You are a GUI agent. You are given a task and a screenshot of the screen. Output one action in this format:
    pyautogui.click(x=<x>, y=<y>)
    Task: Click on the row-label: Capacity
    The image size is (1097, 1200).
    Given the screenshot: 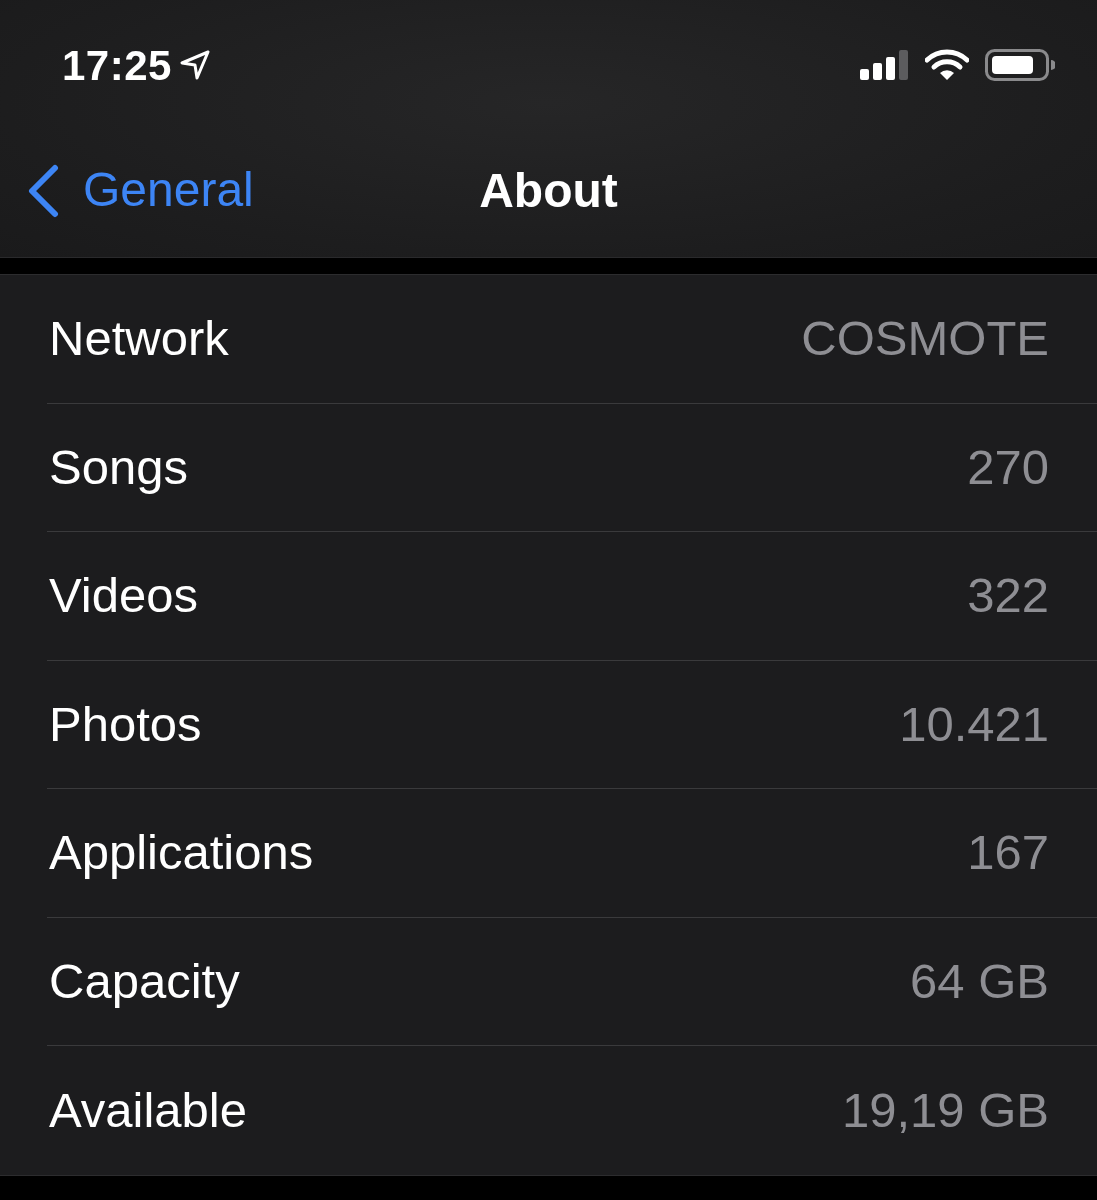 What is the action you would take?
    pyautogui.click(x=144, y=981)
    